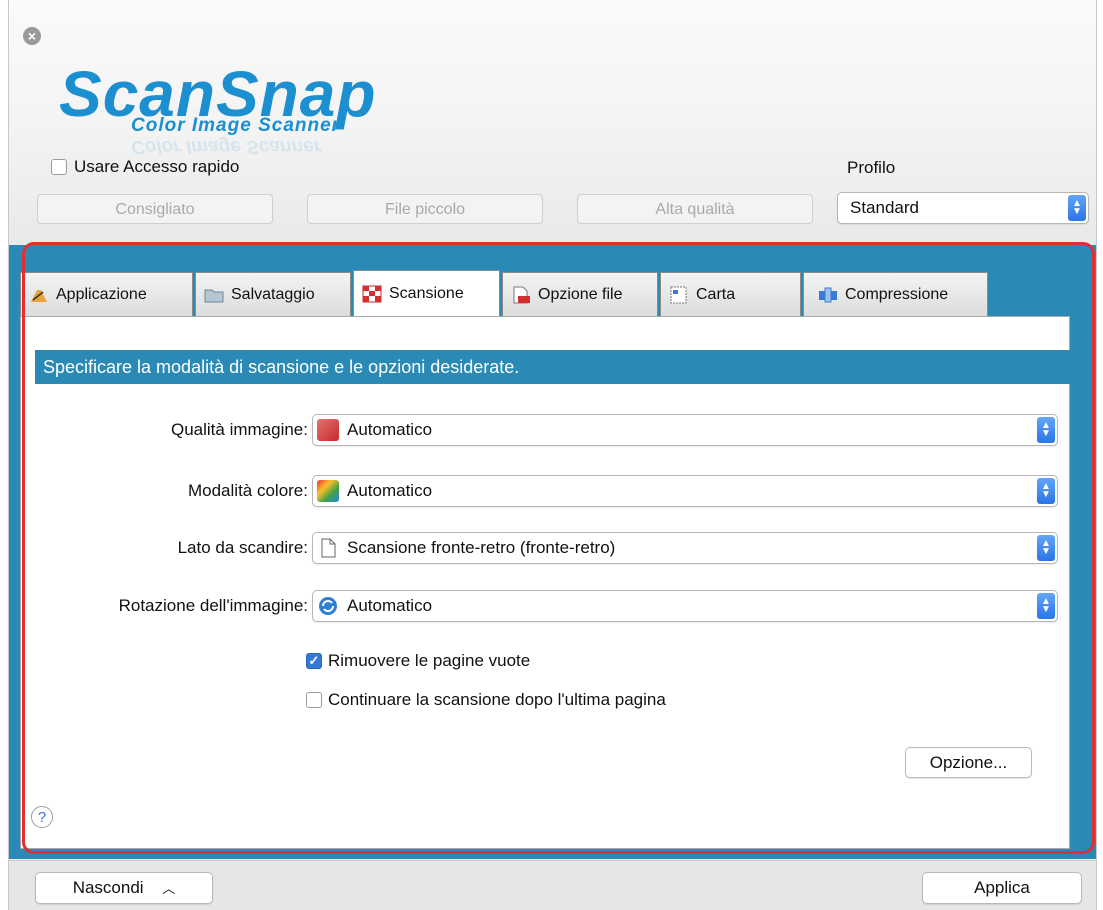 The width and height of the screenshot is (1103, 910). Describe the element at coordinates (108, 887) in the screenshot. I see `hide-button-label: Nascondi` at that location.